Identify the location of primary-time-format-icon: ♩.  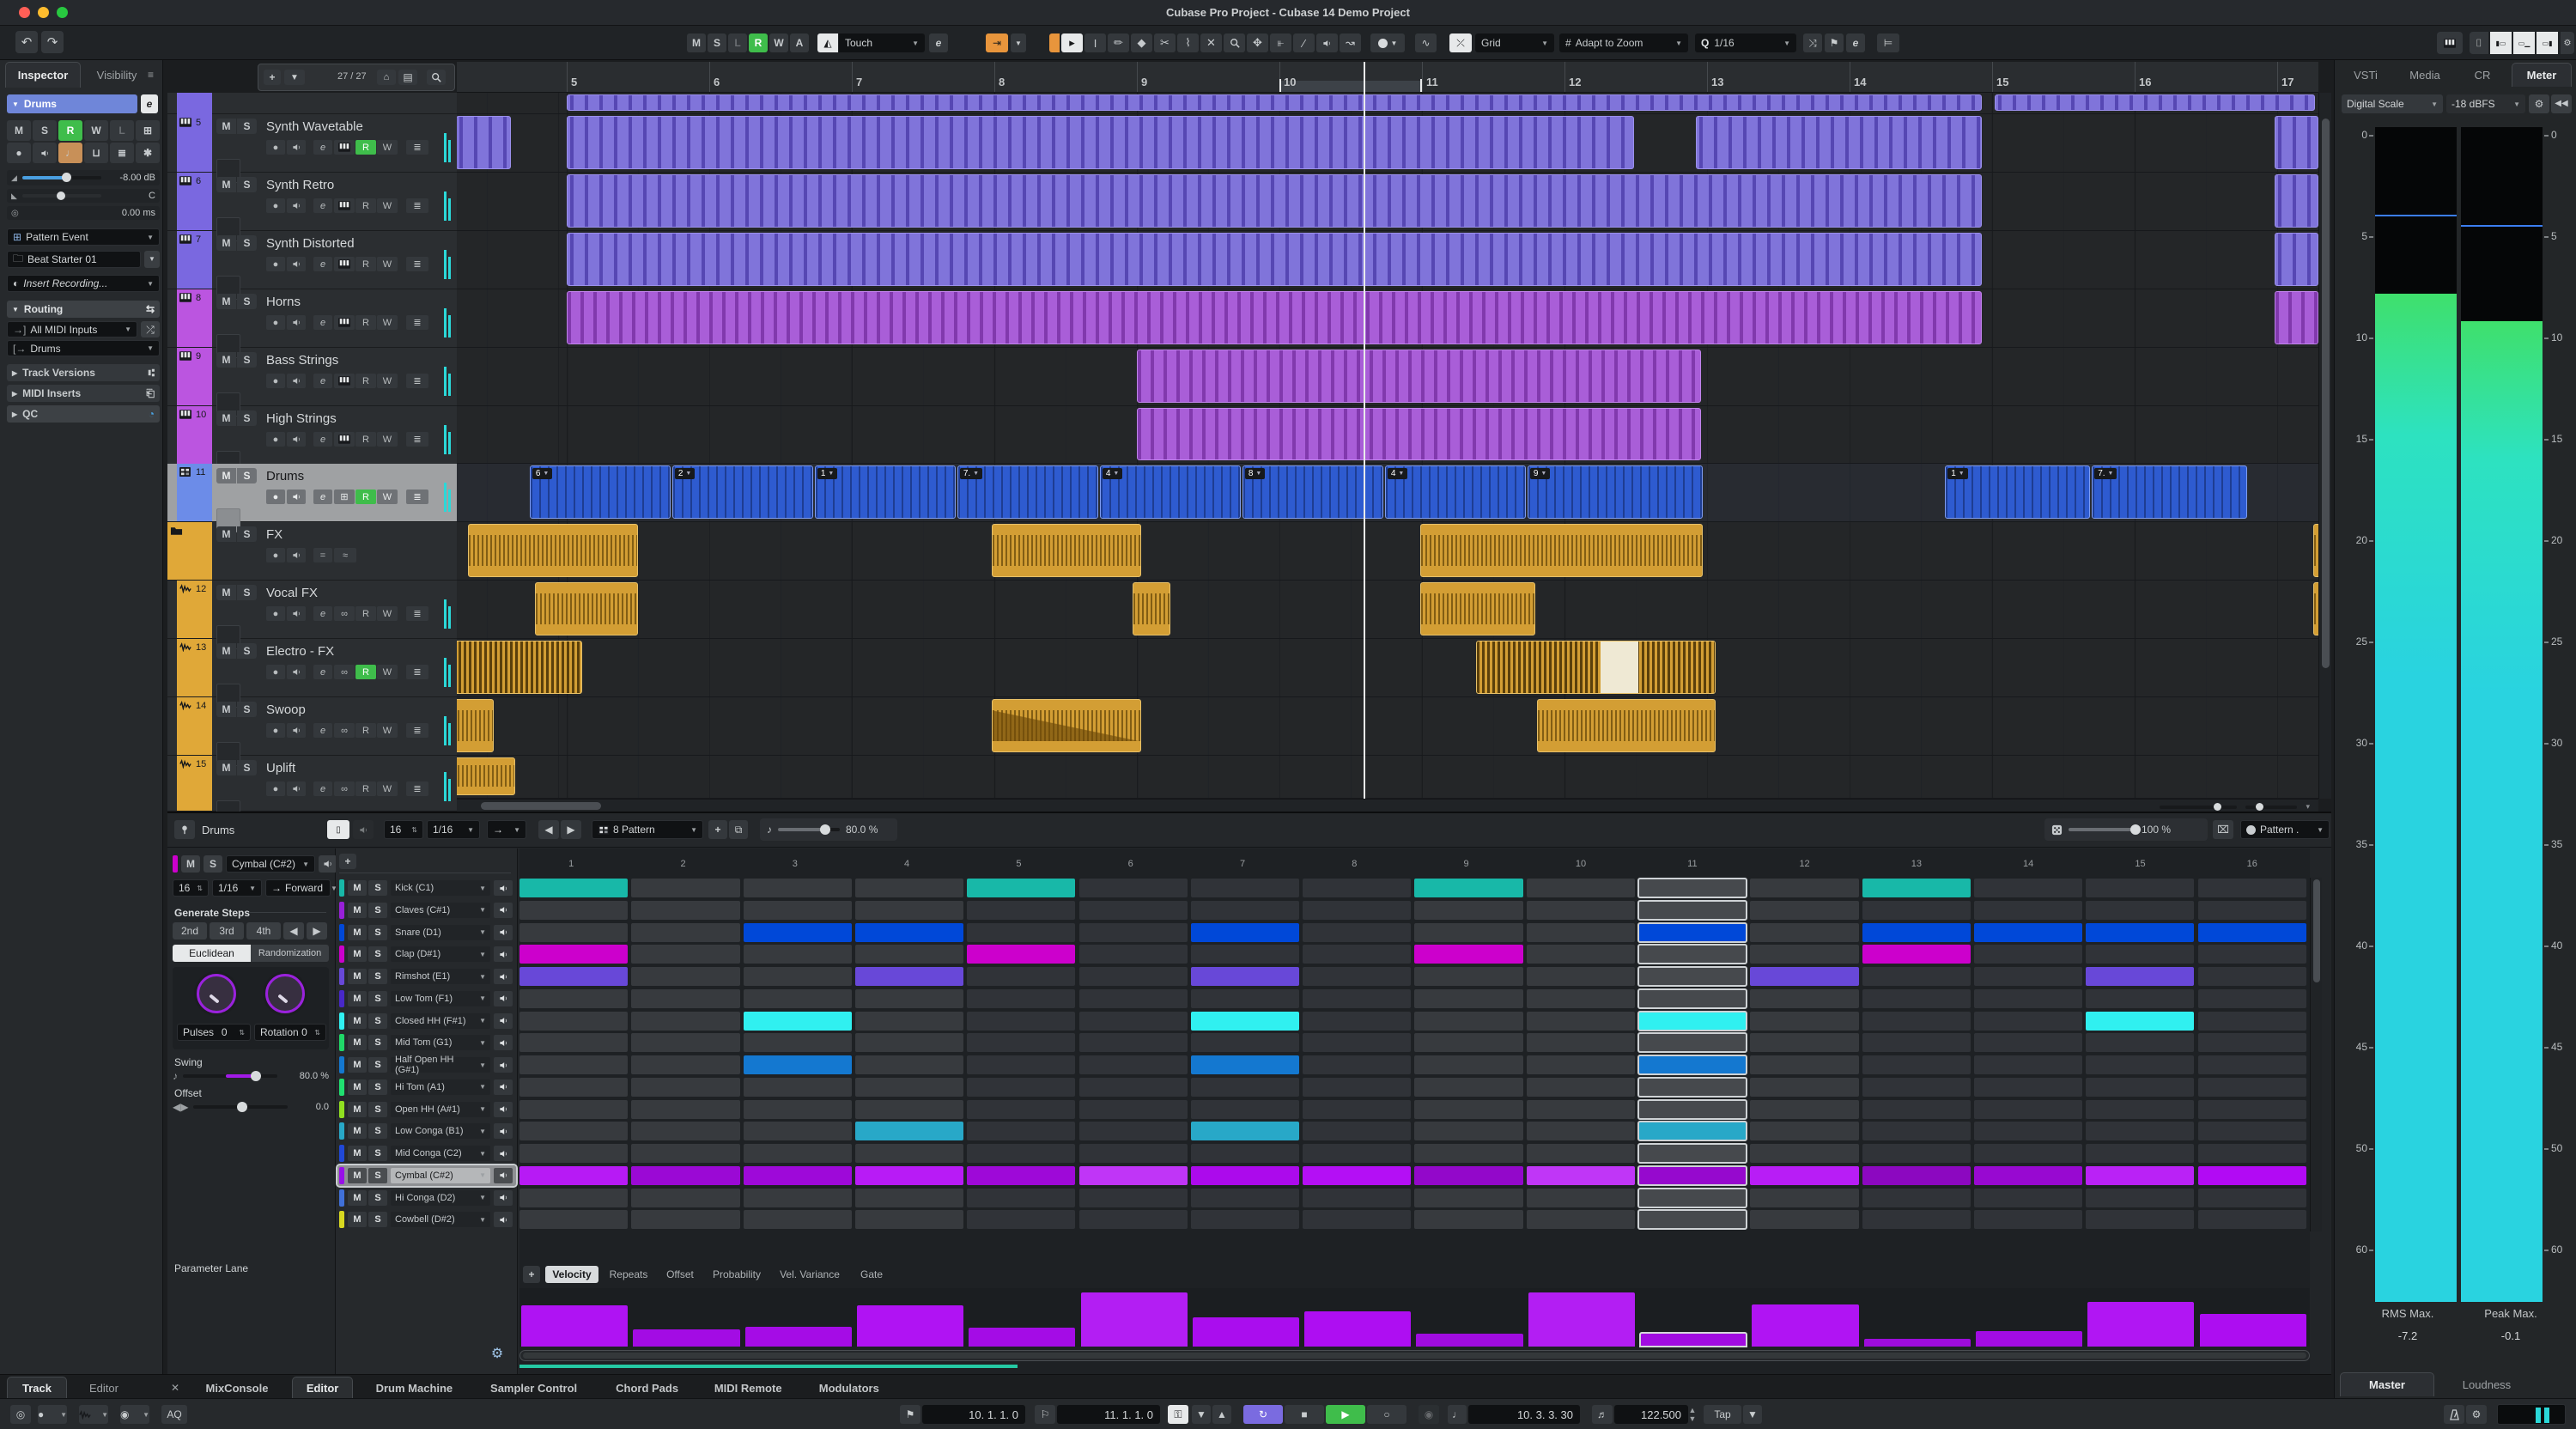
(1458, 1414).